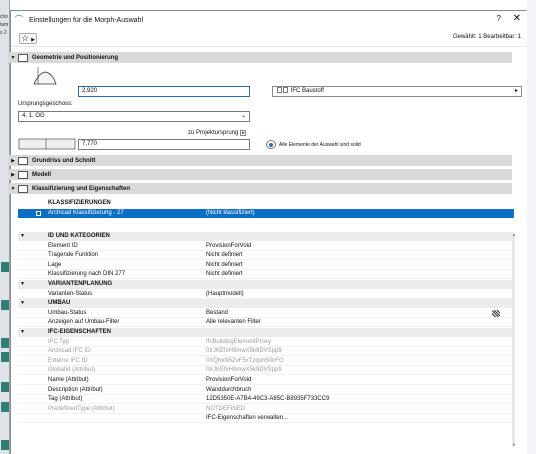  What do you see at coordinates (531, 227) in the screenshot?
I see `background-app-right` at bounding box center [531, 227].